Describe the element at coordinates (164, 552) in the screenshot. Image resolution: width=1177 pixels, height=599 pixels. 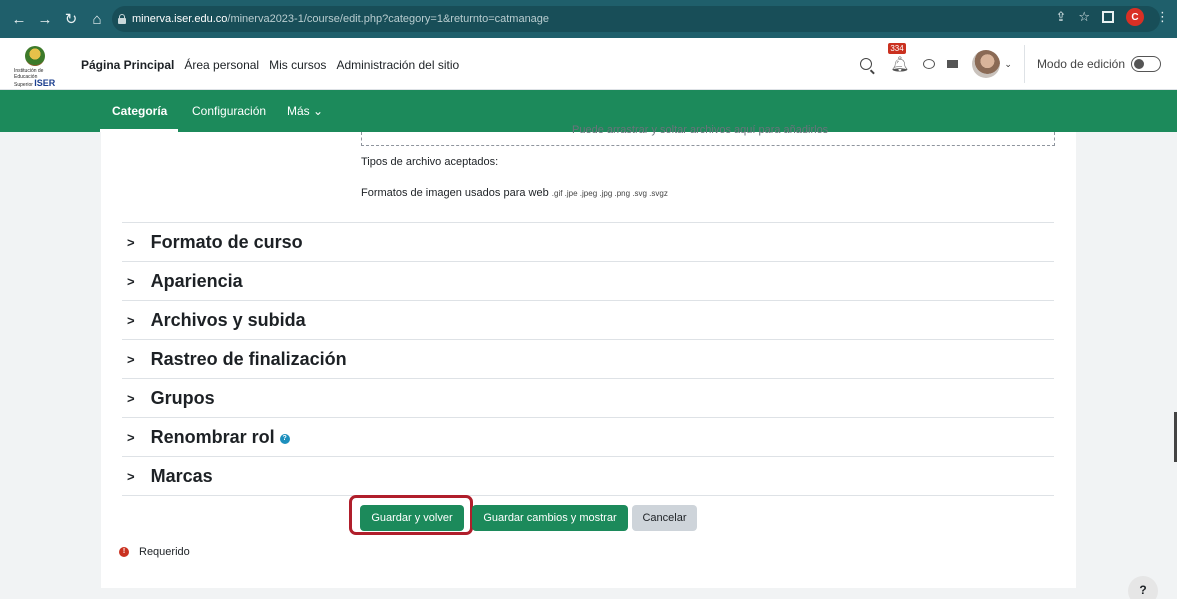
I see `required-label: Requerido` at that location.